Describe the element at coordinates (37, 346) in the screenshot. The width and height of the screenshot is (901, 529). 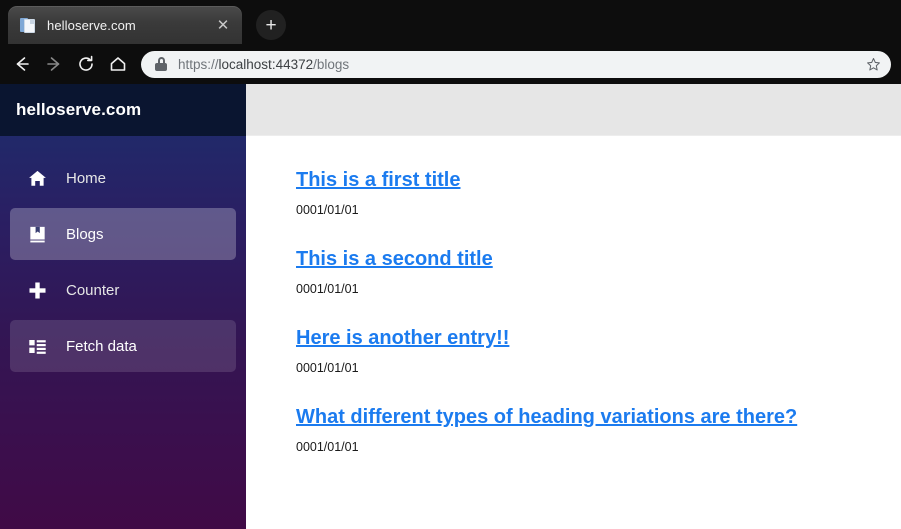
I see `list-grid-icon` at that location.